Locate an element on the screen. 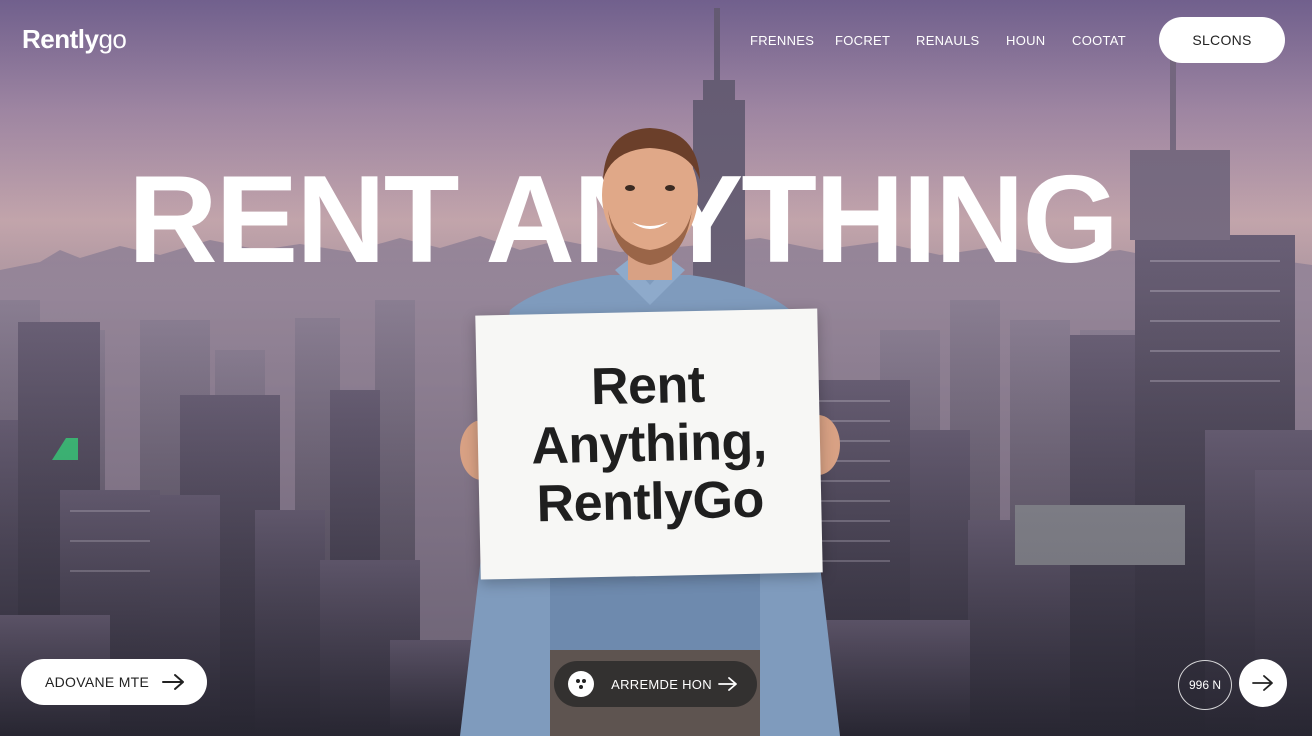  sign-line-2: Anything, is located at coordinates (649, 444).